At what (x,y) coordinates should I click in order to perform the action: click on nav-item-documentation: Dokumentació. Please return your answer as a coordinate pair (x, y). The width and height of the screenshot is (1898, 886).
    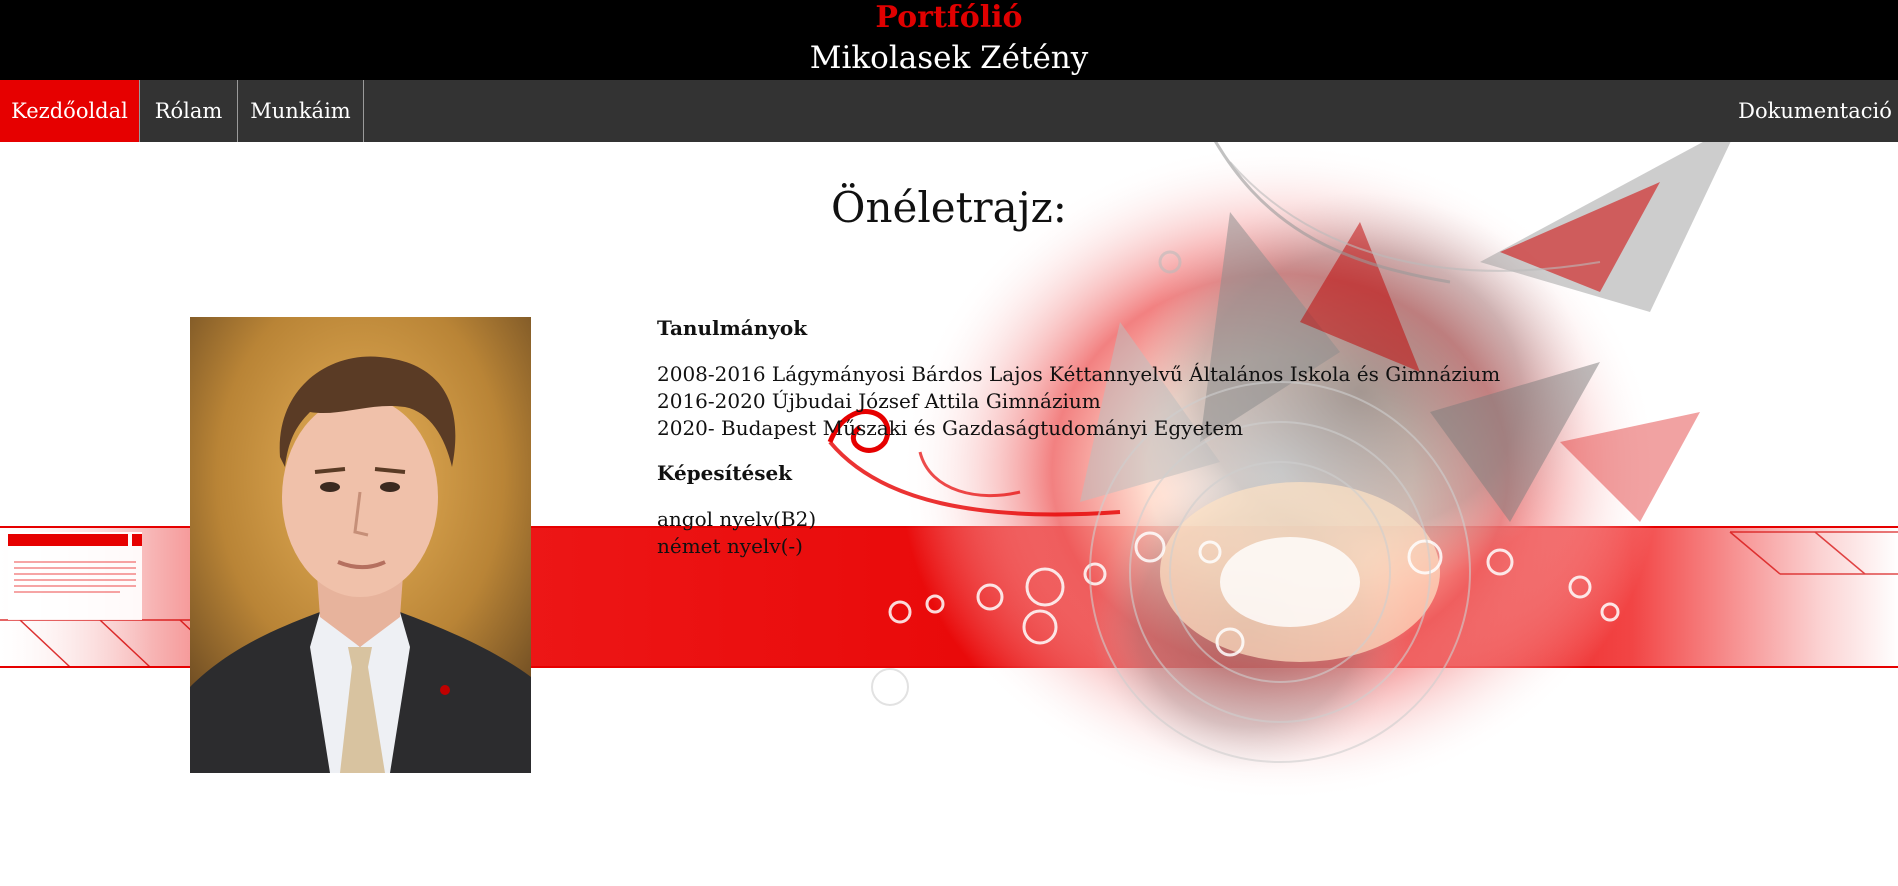
    Looking at the image, I should click on (1815, 111).